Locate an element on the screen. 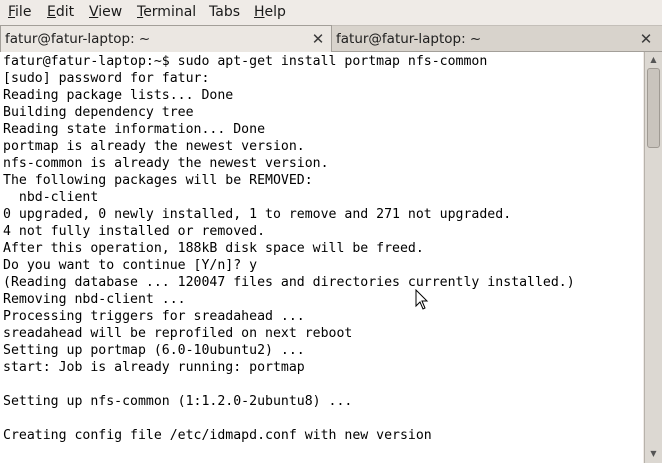  terminal-line: Do you want to continue [Y/n]? y is located at coordinates (130, 265).